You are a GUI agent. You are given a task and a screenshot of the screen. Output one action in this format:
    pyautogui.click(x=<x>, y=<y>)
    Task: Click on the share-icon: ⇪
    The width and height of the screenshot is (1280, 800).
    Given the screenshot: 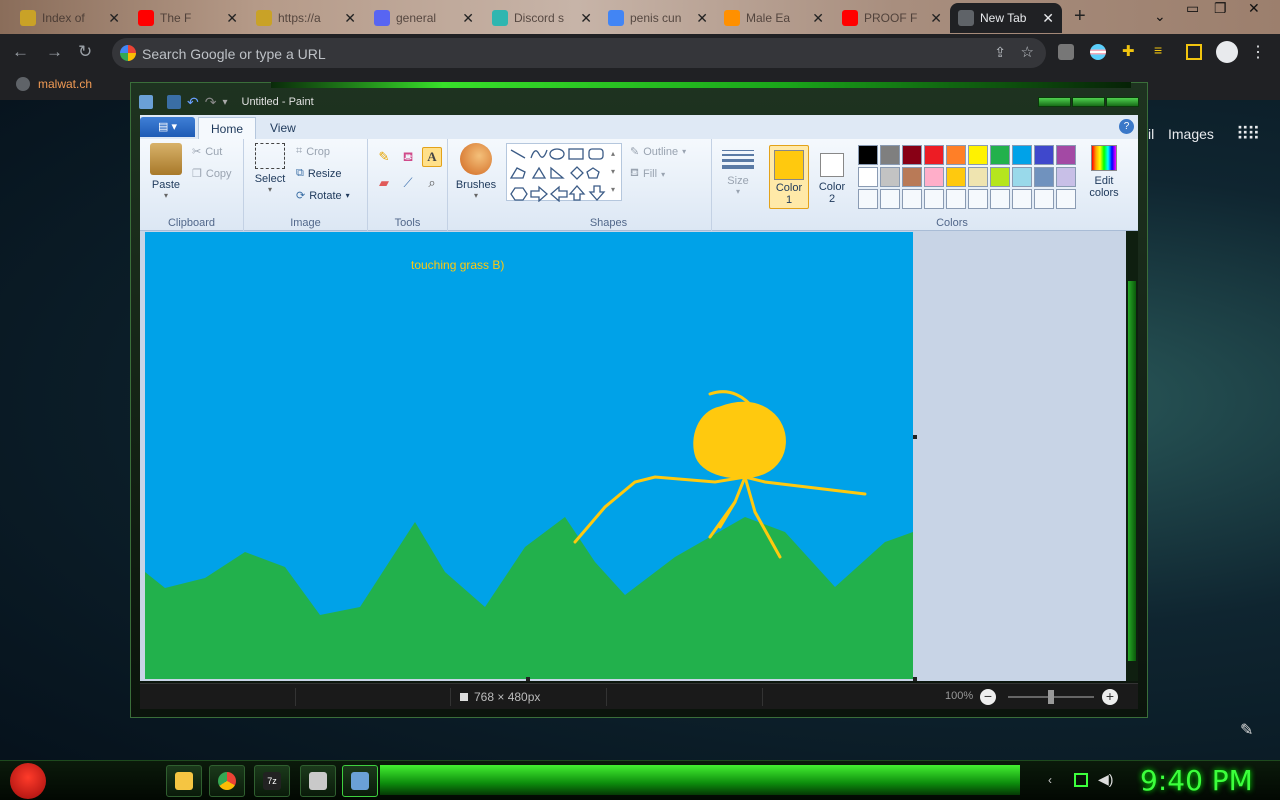 What is the action you would take?
    pyautogui.click(x=1000, y=52)
    